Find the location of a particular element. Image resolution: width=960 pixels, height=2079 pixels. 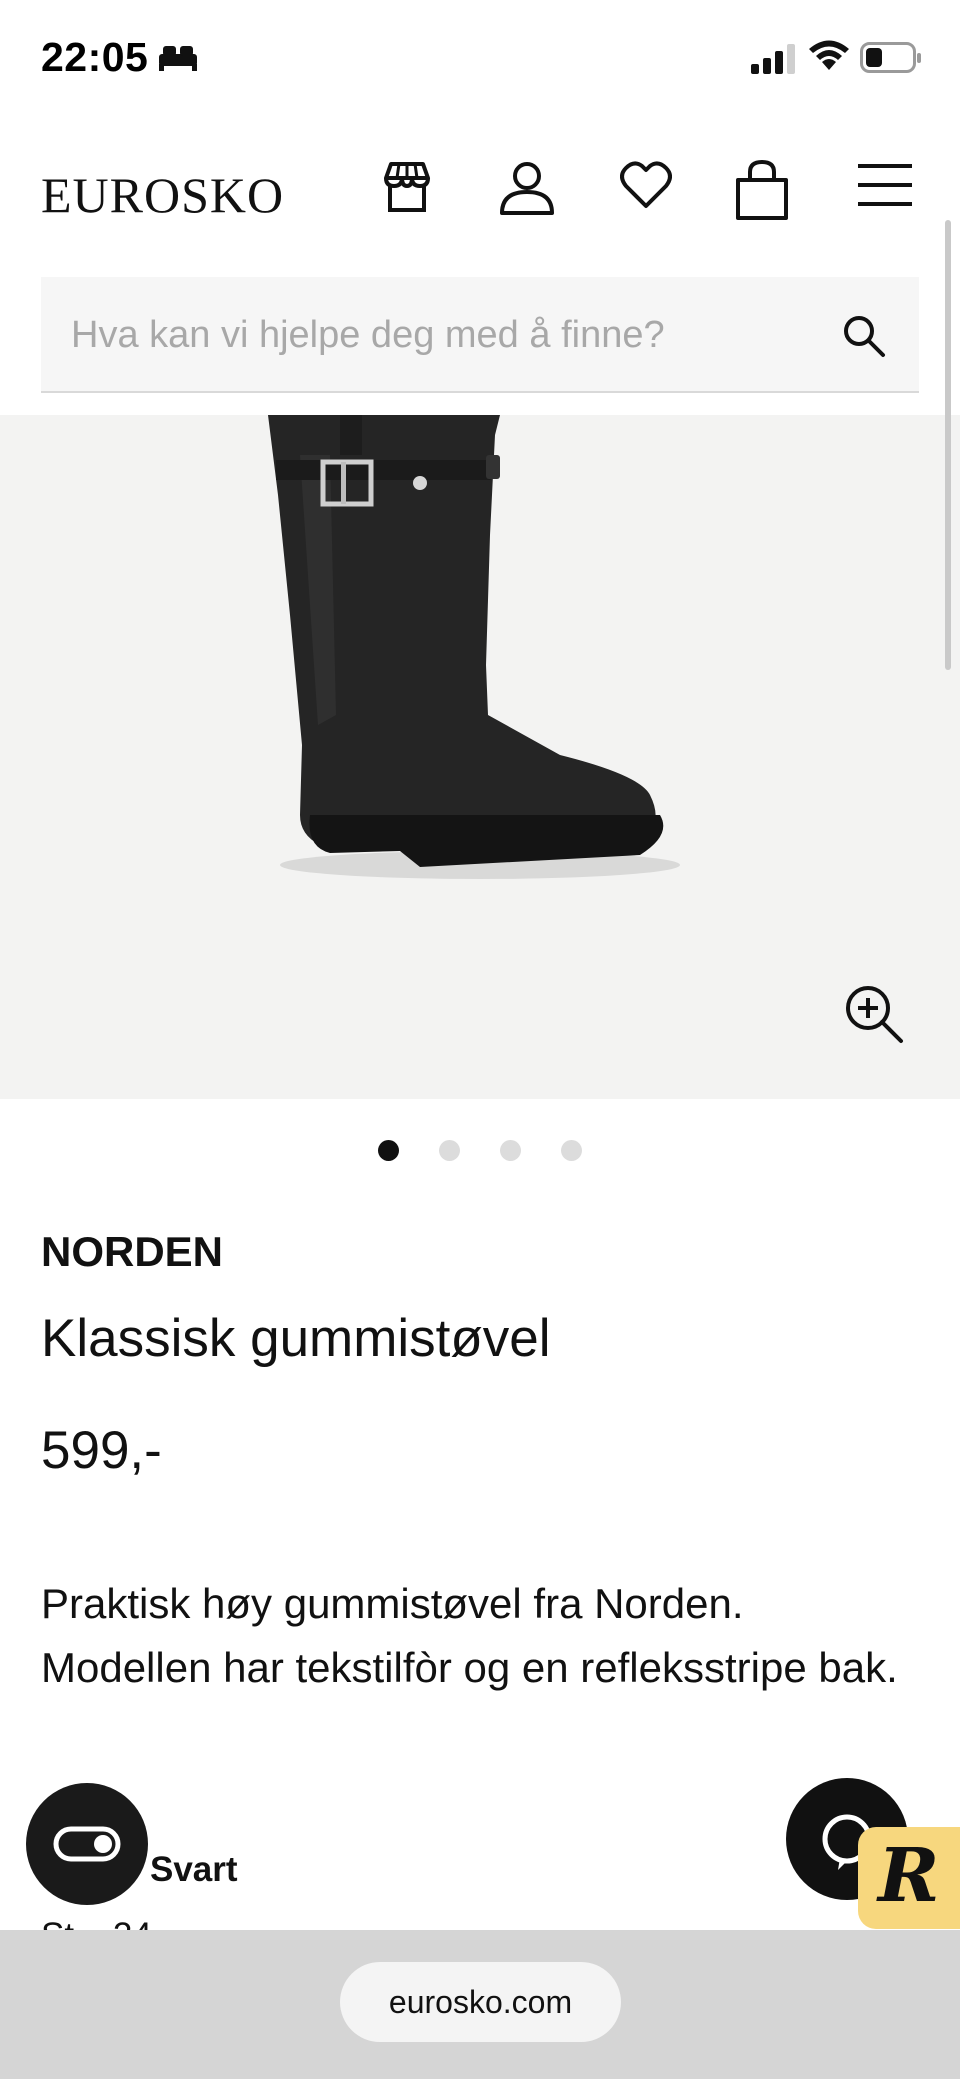

accessibility-button is located at coordinates (87, 1844).